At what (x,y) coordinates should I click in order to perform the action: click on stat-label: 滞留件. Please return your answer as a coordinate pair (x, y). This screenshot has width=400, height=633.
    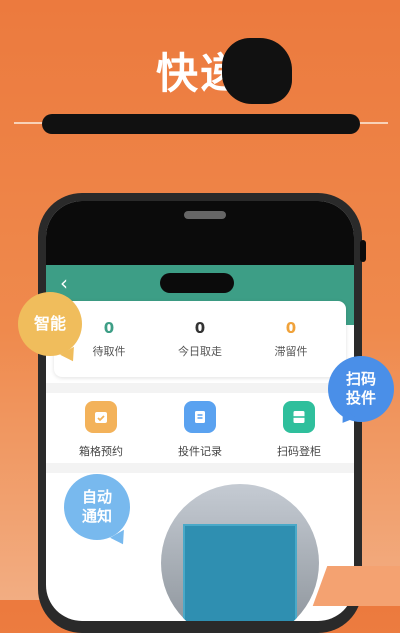
    Looking at the image, I should click on (291, 351).